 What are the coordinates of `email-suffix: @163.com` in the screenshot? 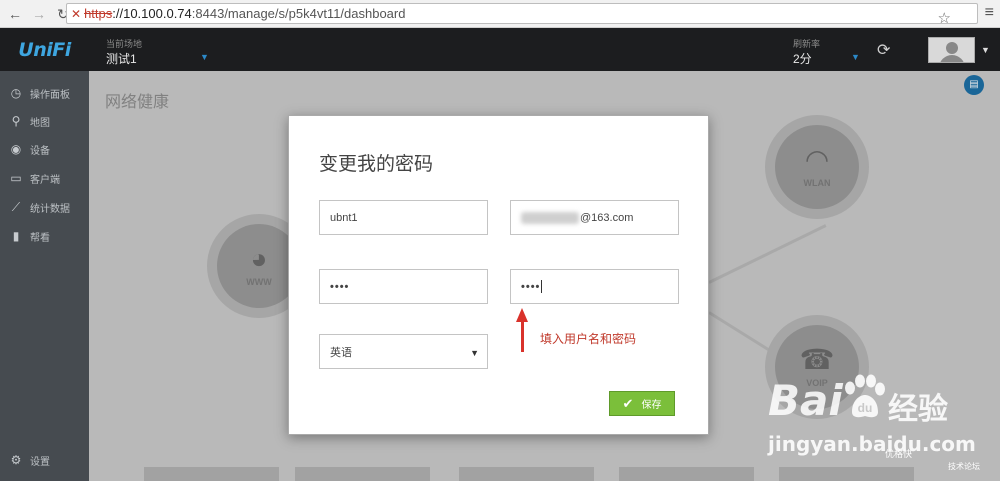 It's located at (607, 217).